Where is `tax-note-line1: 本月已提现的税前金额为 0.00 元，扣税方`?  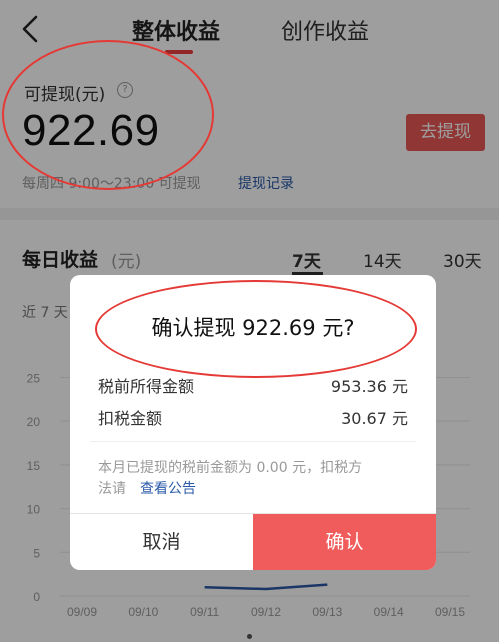 tax-note-line1: 本月已提现的税前金额为 0.00 元，扣税方 is located at coordinates (230, 468).